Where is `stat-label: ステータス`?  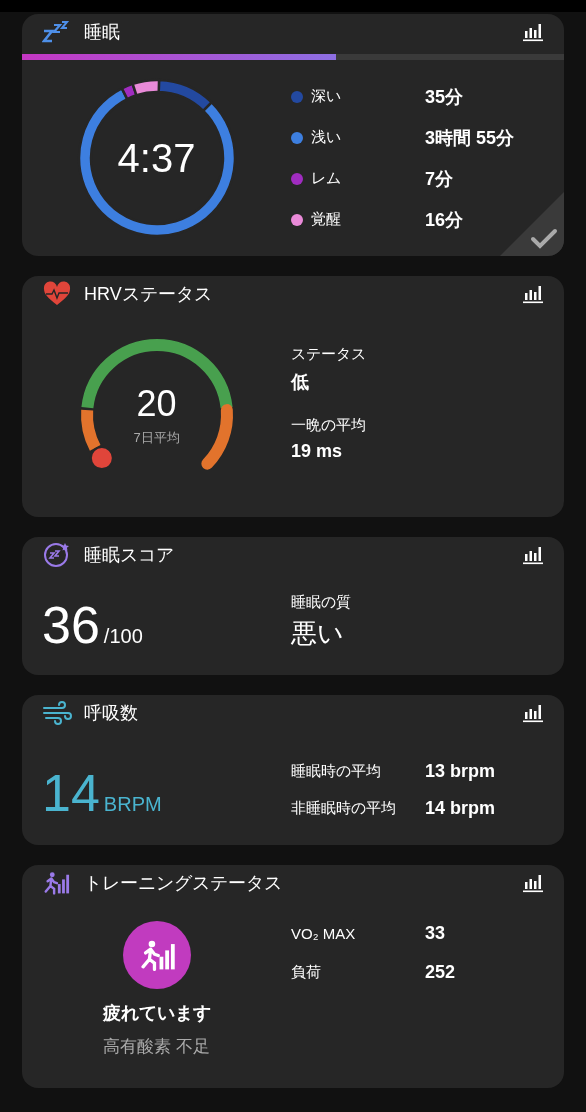 stat-label: ステータス is located at coordinates (329, 354).